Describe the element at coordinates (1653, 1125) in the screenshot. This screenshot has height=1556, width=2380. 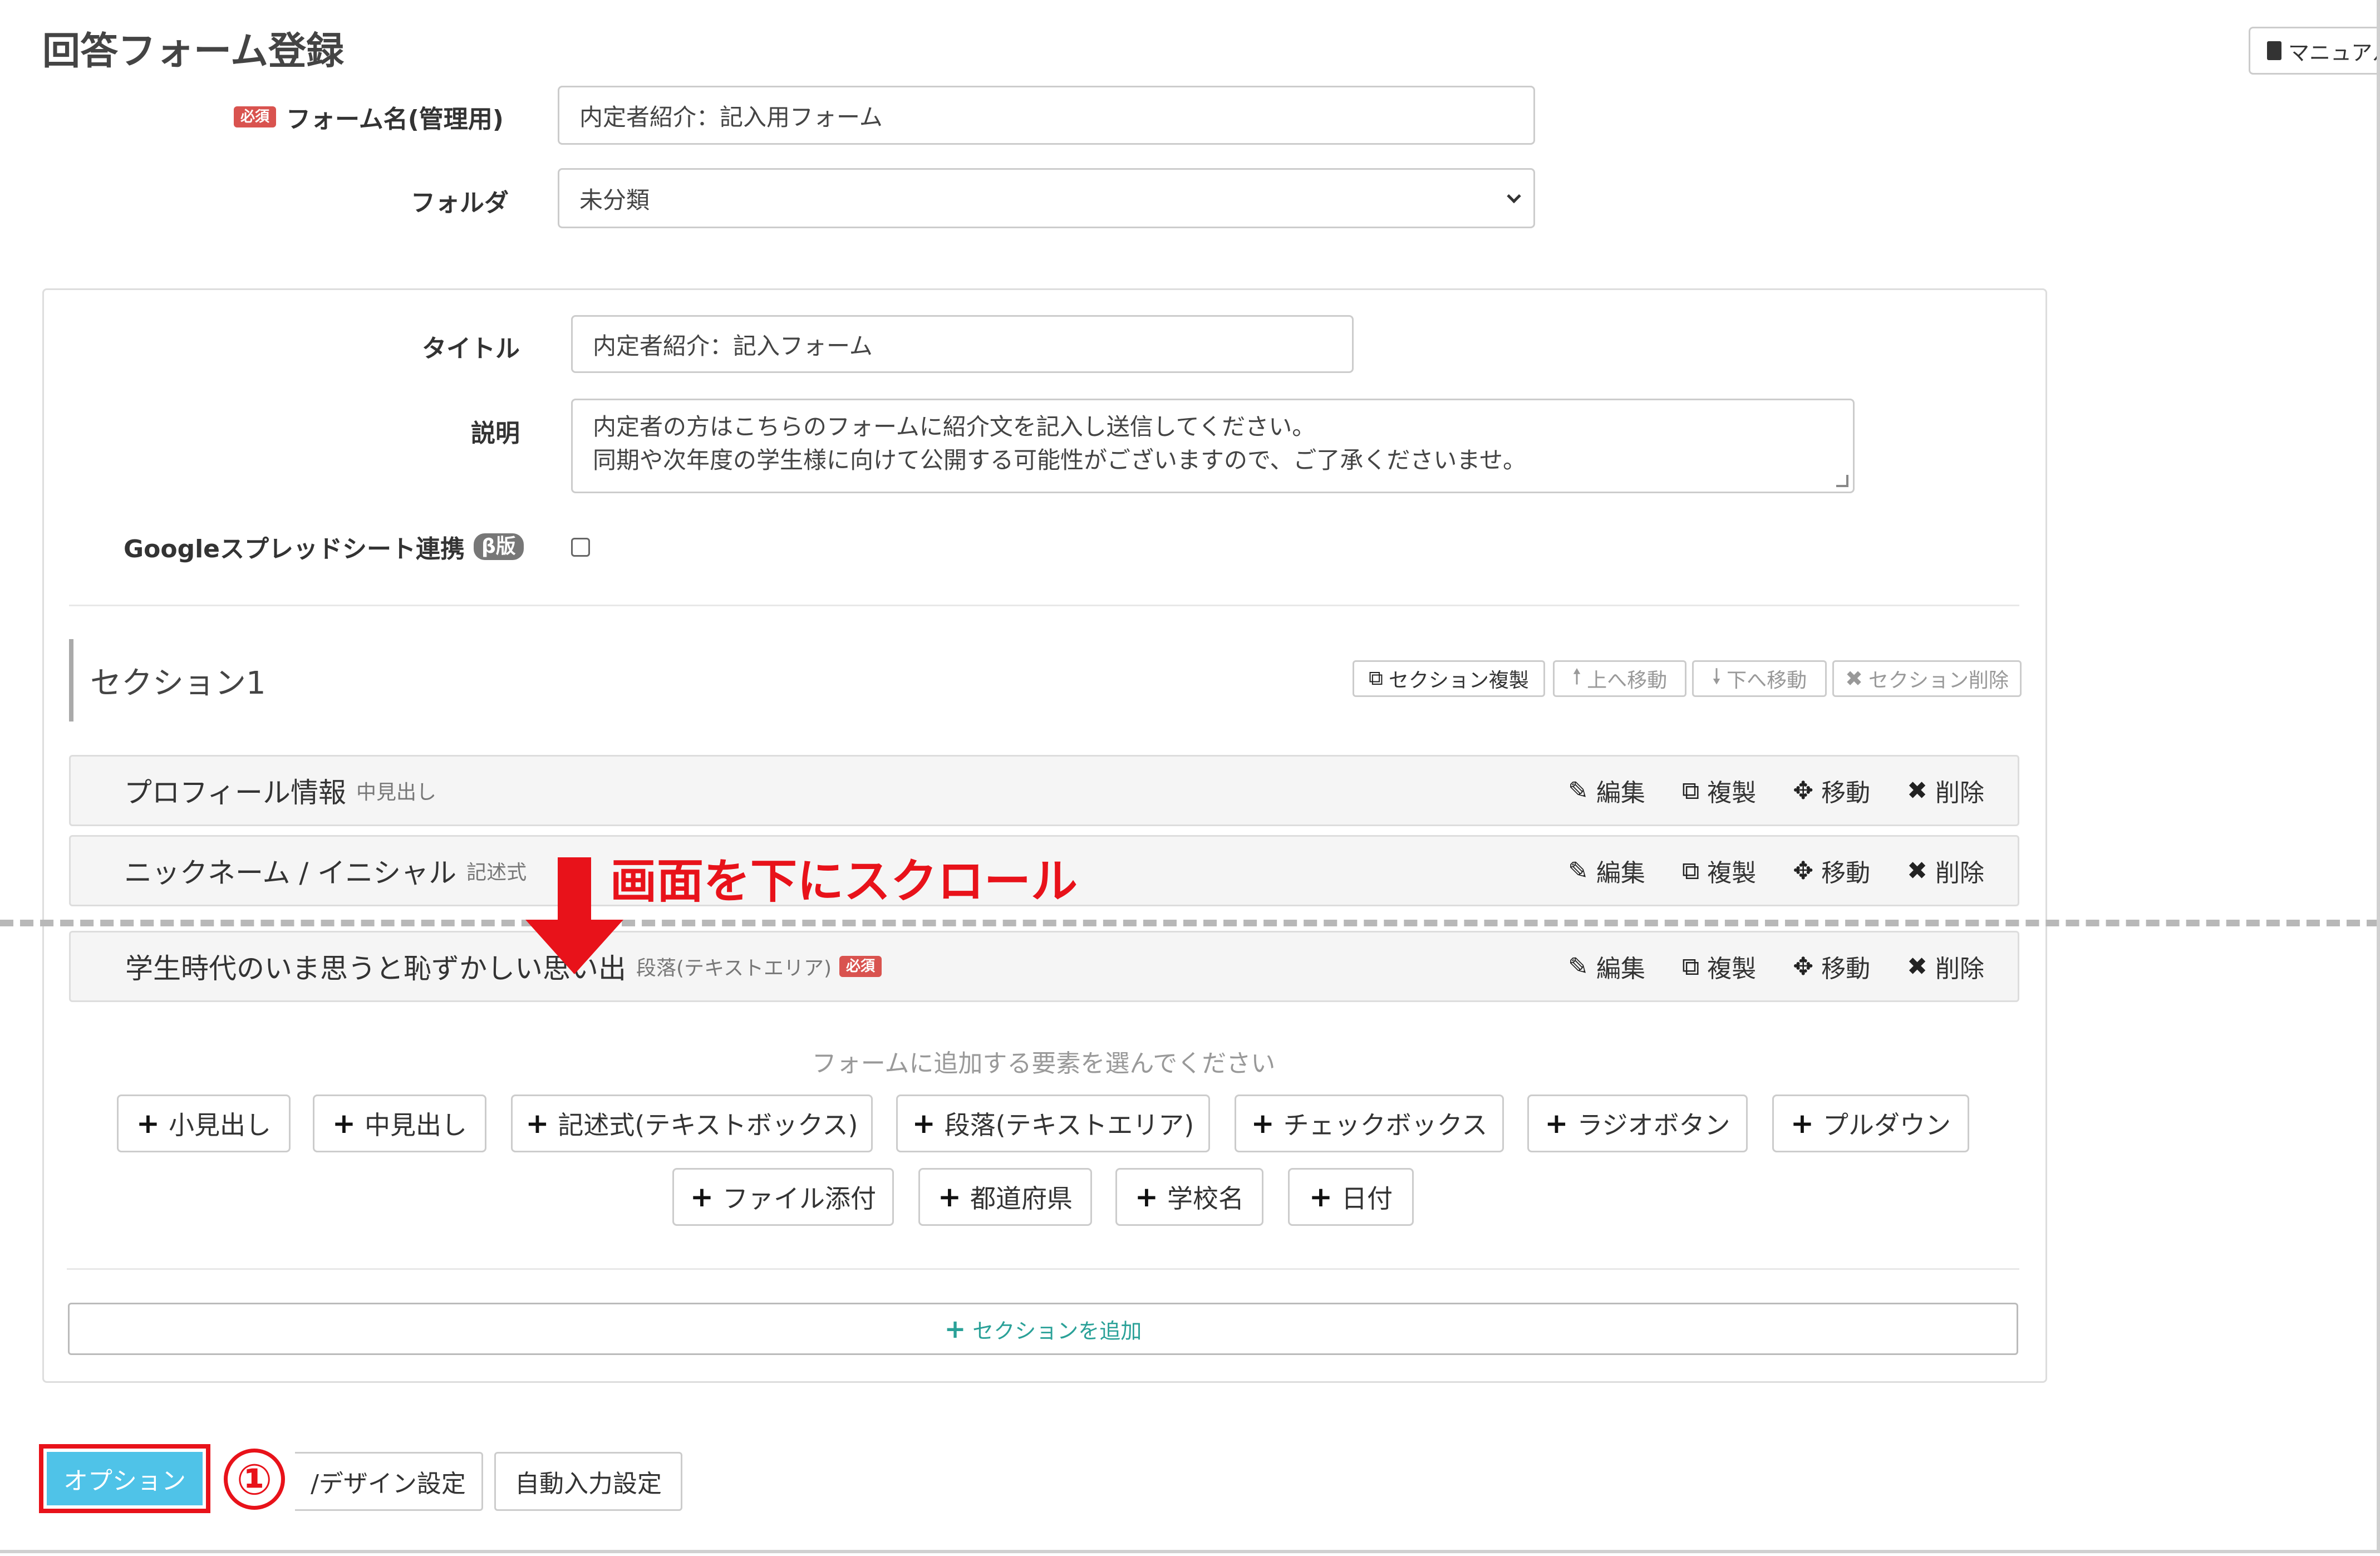
I see `add-button-label: ラジオボタン` at that location.